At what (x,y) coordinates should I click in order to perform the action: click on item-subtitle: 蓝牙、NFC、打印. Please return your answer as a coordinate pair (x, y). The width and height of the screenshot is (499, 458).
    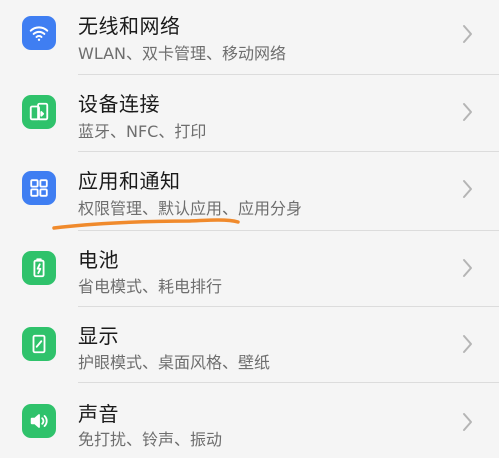
    Looking at the image, I should click on (142, 131).